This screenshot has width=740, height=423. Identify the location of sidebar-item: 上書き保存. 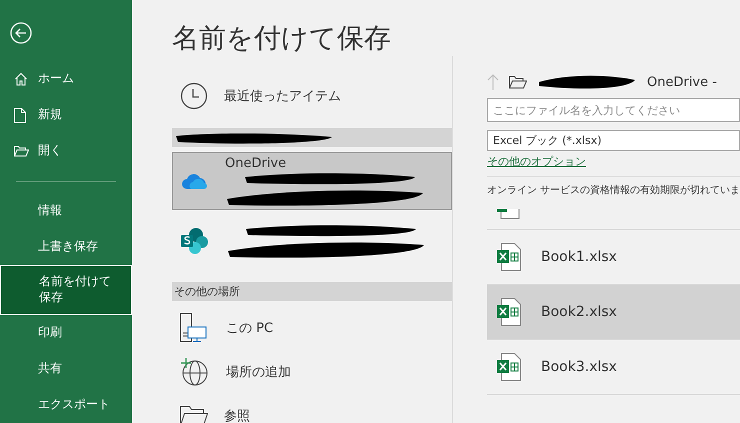
(66, 246).